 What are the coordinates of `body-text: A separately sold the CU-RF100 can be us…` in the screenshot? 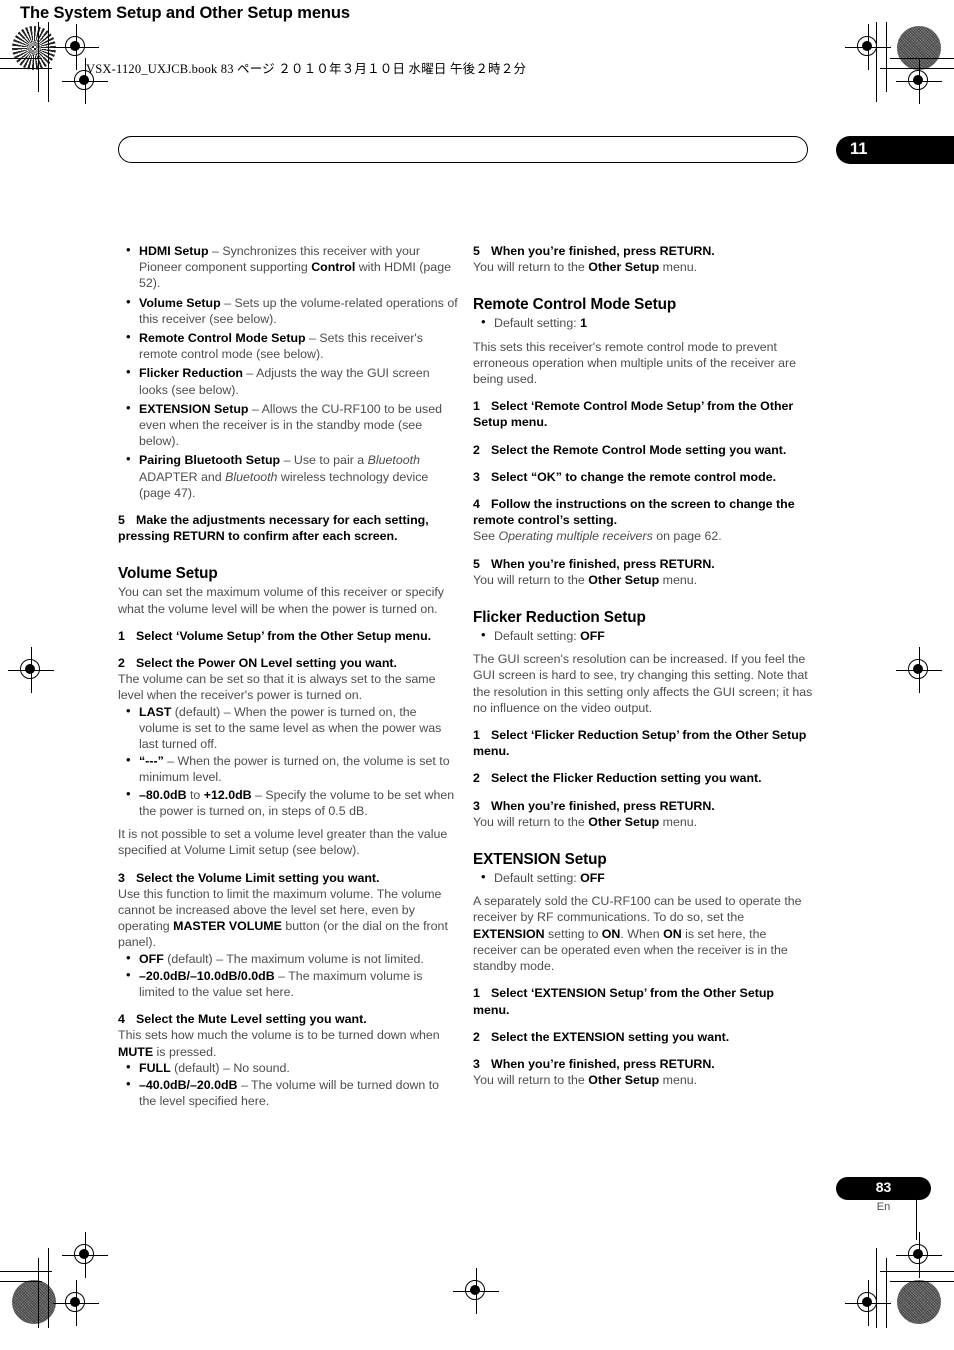 It's located at (637, 909).